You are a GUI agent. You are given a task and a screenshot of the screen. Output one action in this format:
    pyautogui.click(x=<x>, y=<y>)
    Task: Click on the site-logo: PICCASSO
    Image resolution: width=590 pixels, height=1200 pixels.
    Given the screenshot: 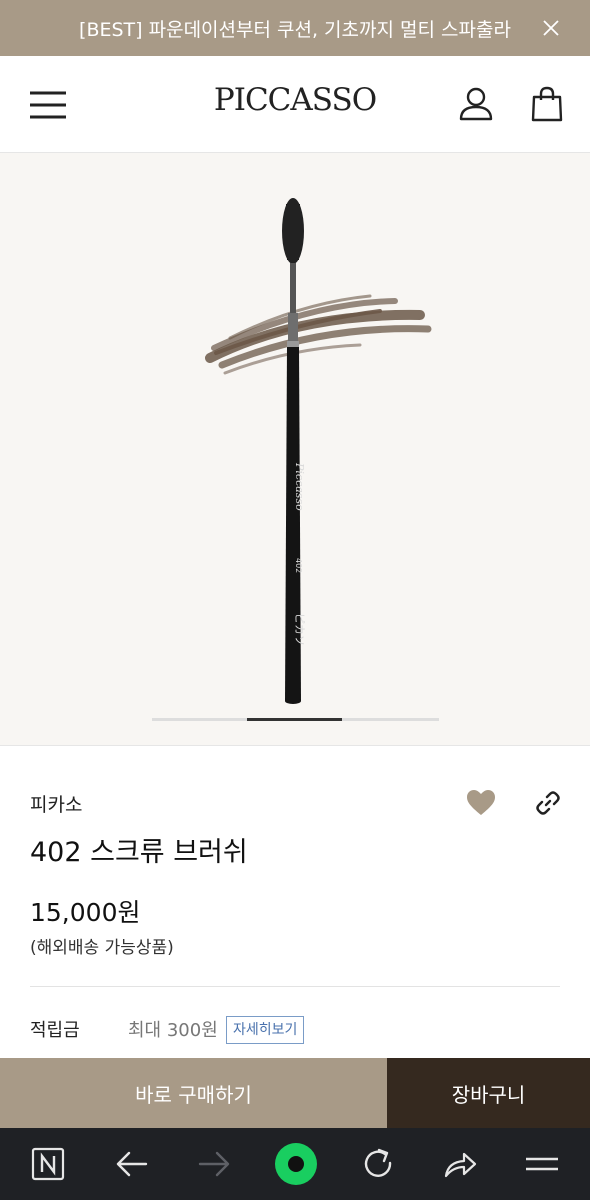 What is the action you would take?
    pyautogui.click(x=295, y=100)
    